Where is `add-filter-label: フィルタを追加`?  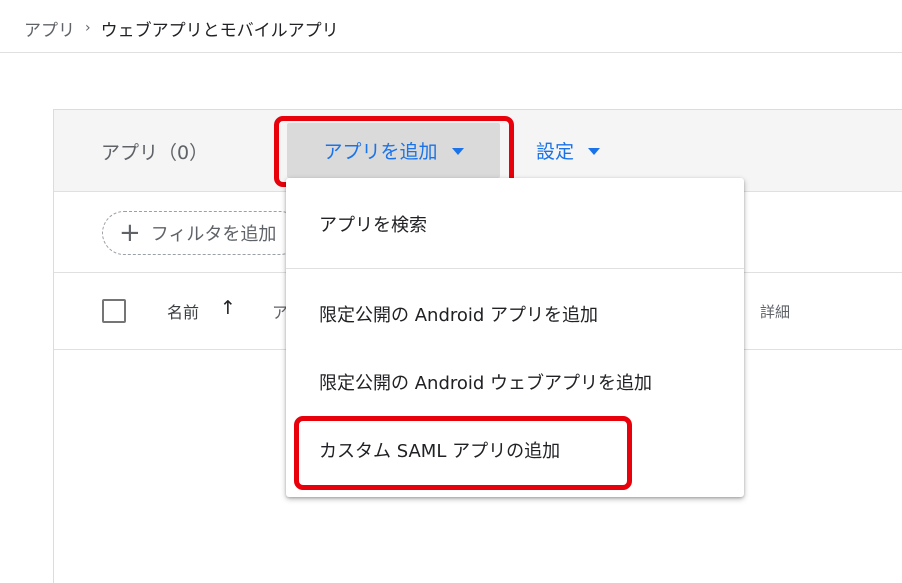 add-filter-label: フィルタを追加 is located at coordinates (213, 234).